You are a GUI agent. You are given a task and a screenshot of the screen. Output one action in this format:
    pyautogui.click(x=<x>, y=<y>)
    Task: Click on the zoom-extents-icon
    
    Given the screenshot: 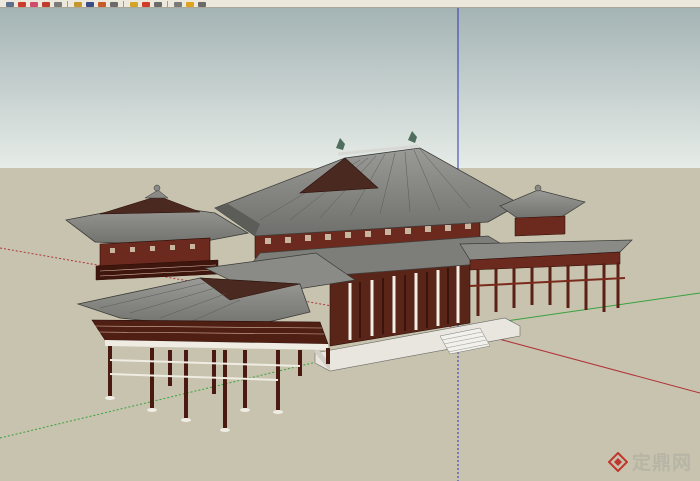 What is the action you would take?
    pyautogui.click(x=189, y=3)
    